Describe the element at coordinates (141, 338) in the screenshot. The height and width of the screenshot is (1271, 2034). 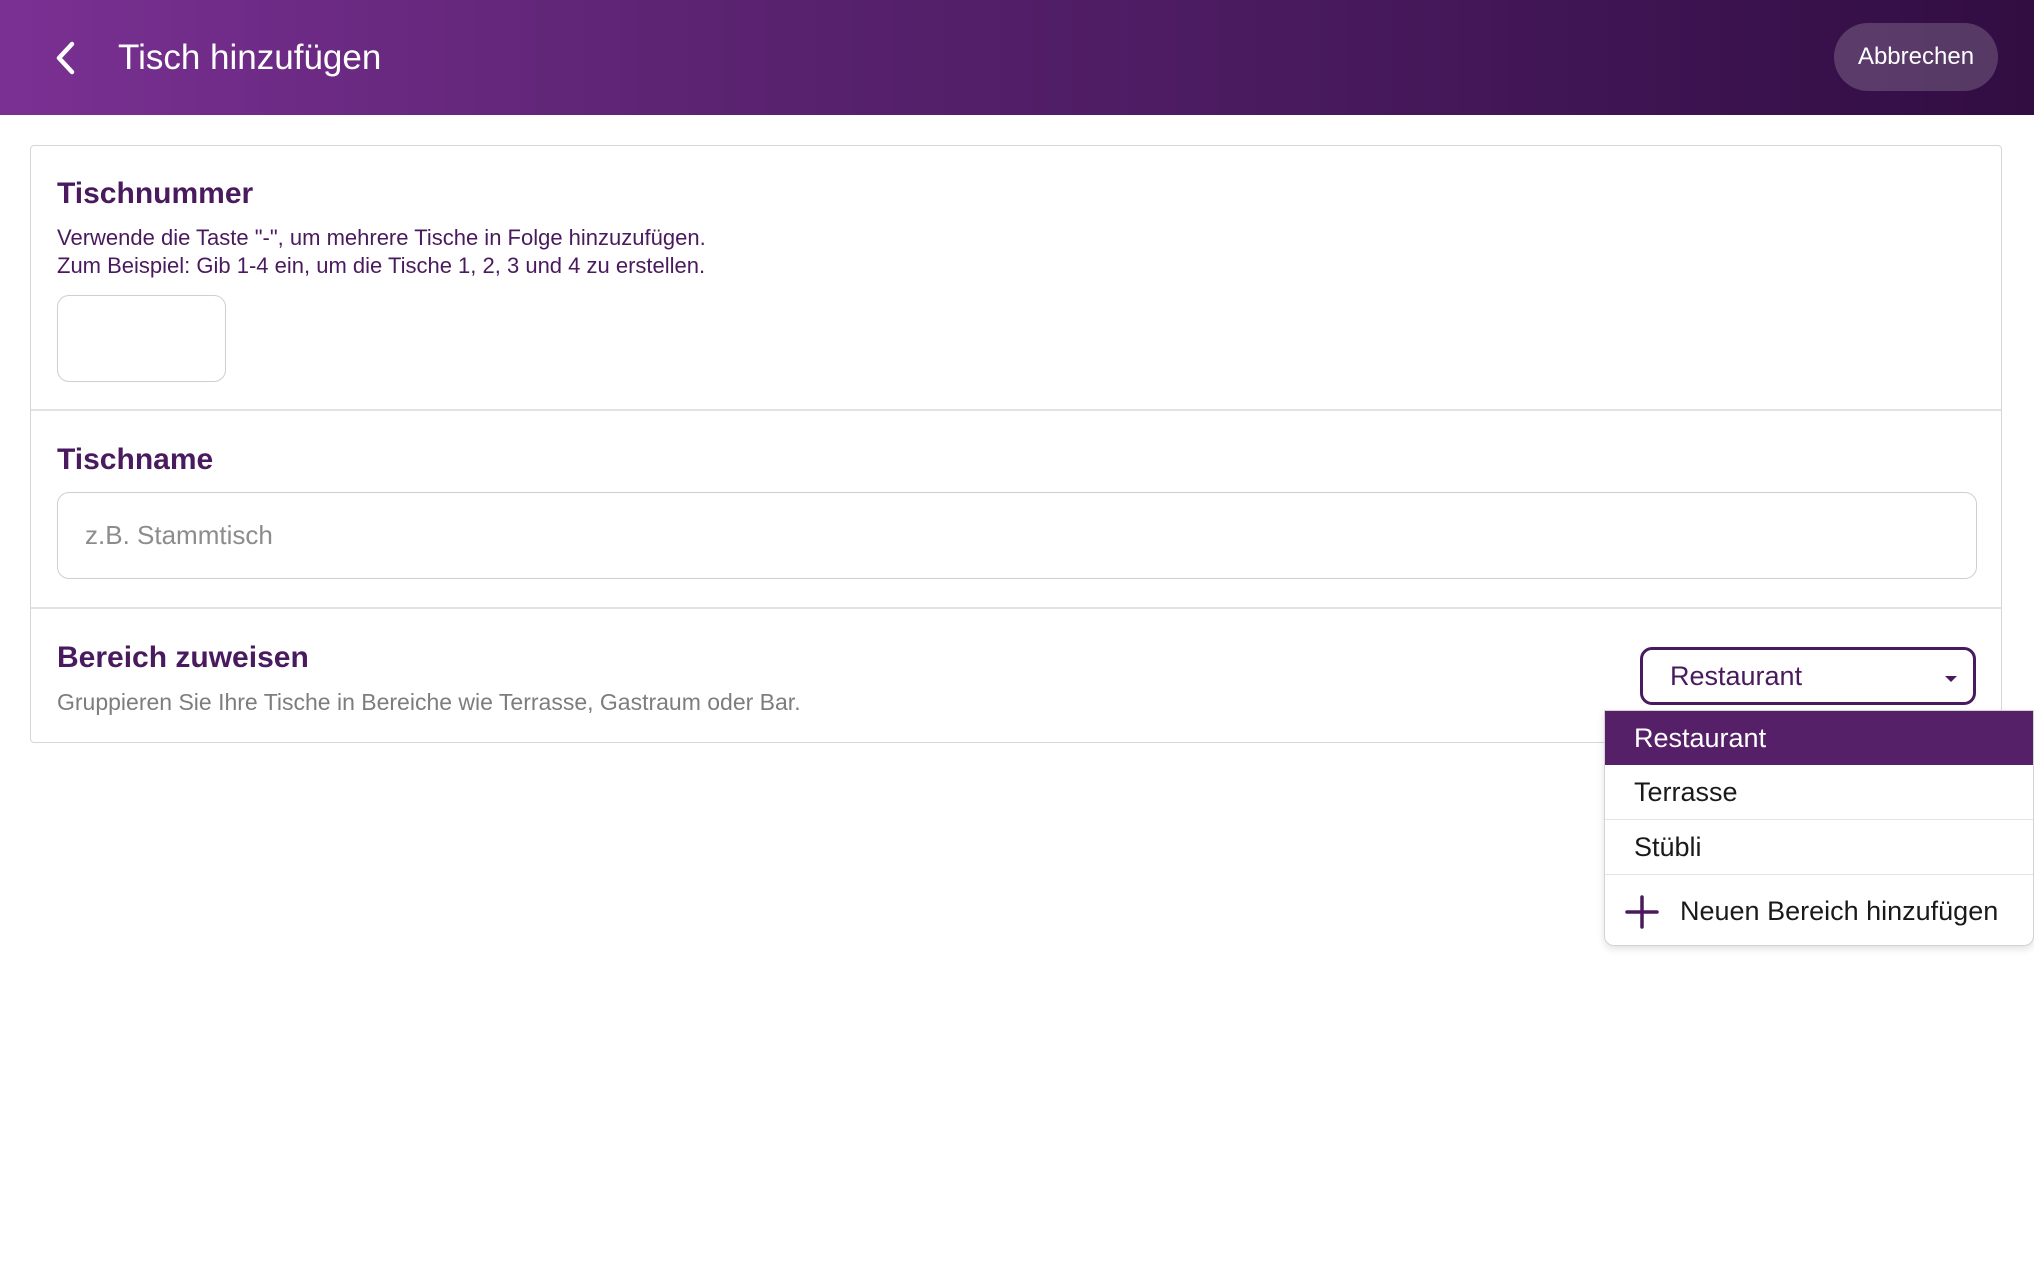
I see `table-number-input` at that location.